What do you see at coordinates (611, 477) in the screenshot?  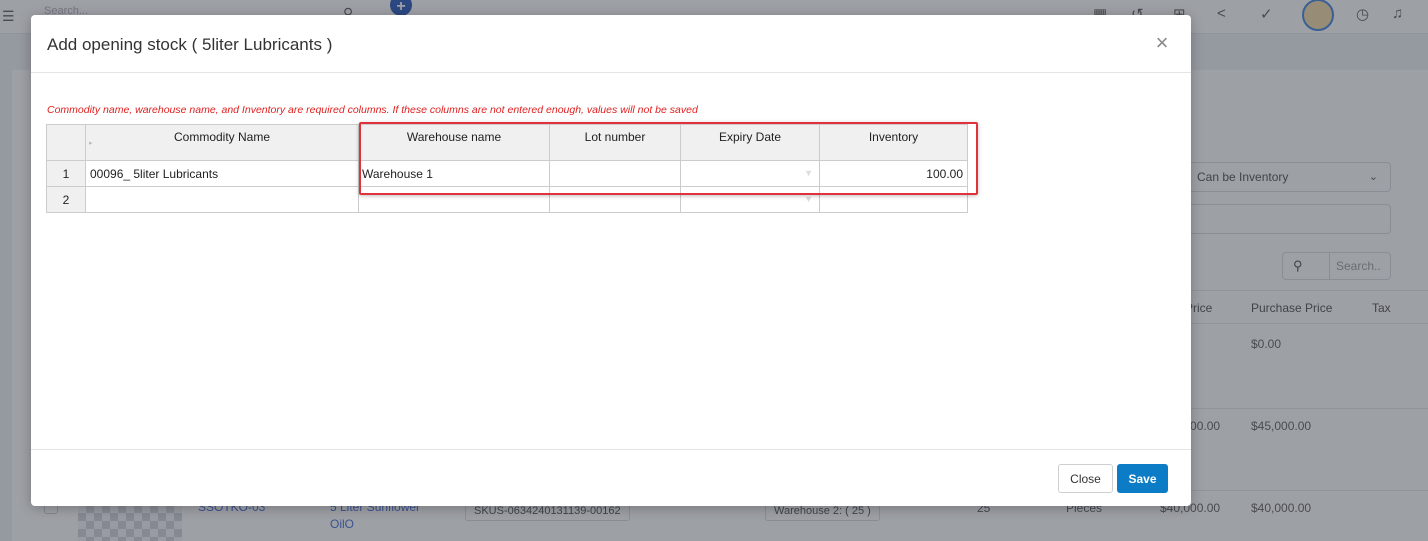 I see `modal-footer: Close Save` at bounding box center [611, 477].